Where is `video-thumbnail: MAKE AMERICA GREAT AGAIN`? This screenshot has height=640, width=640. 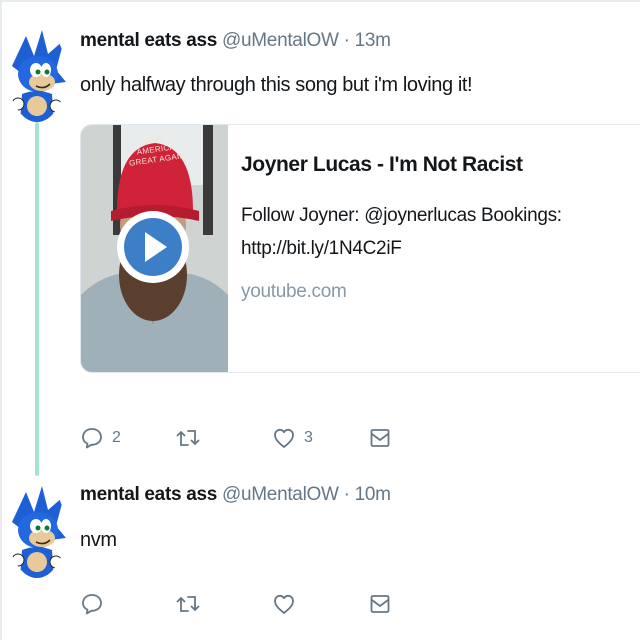 video-thumbnail: MAKE AMERICA GREAT AGAIN is located at coordinates (154, 248).